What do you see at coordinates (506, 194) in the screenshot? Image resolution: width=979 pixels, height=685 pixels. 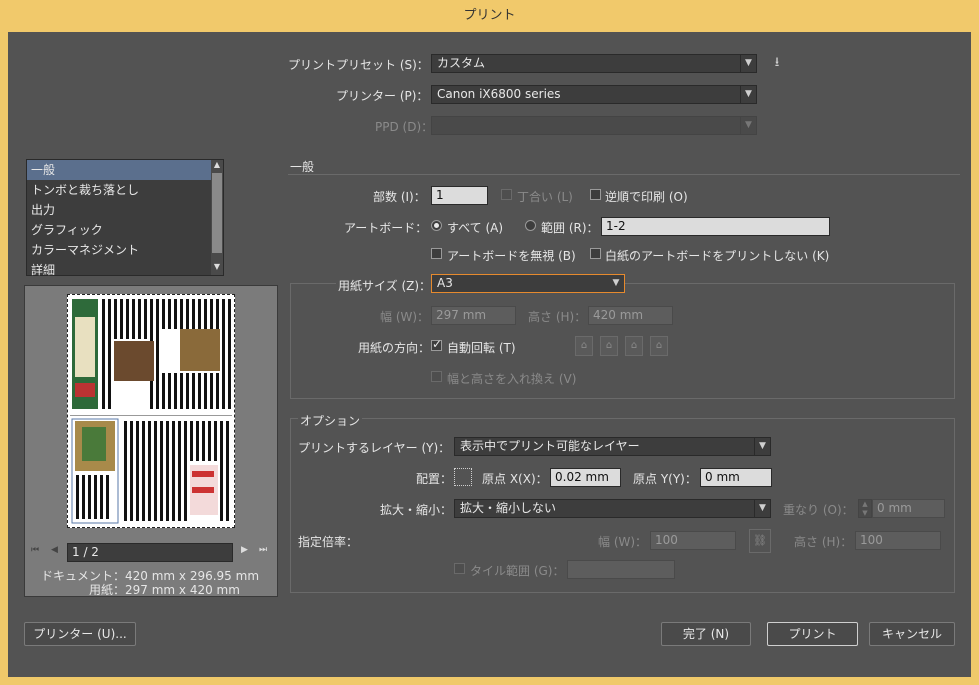 I see `collate-checkbox` at bounding box center [506, 194].